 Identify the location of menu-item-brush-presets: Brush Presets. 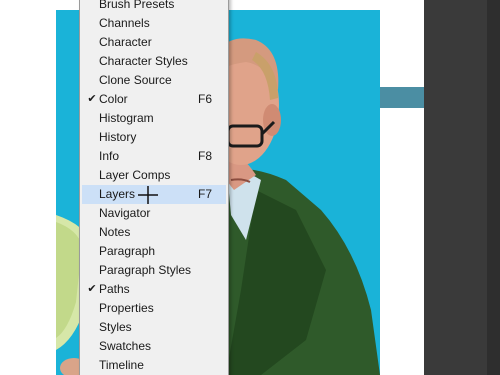
(154, 7).